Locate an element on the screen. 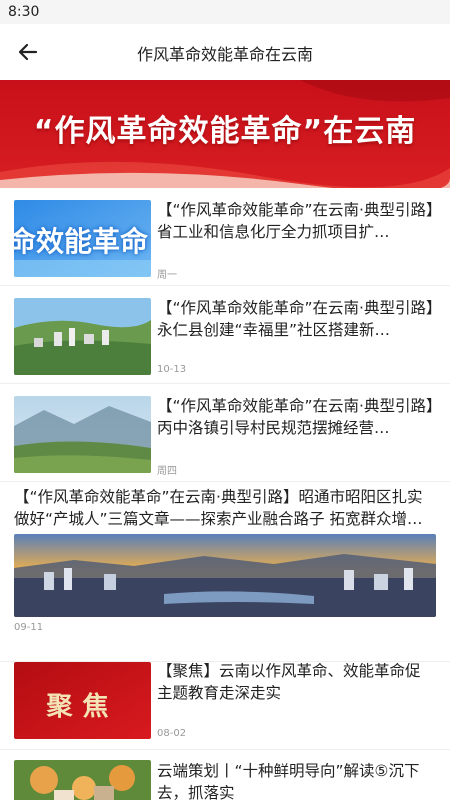 The image size is (450, 800). thumbnail-caption: 命效能革命 is located at coordinates (81, 241).